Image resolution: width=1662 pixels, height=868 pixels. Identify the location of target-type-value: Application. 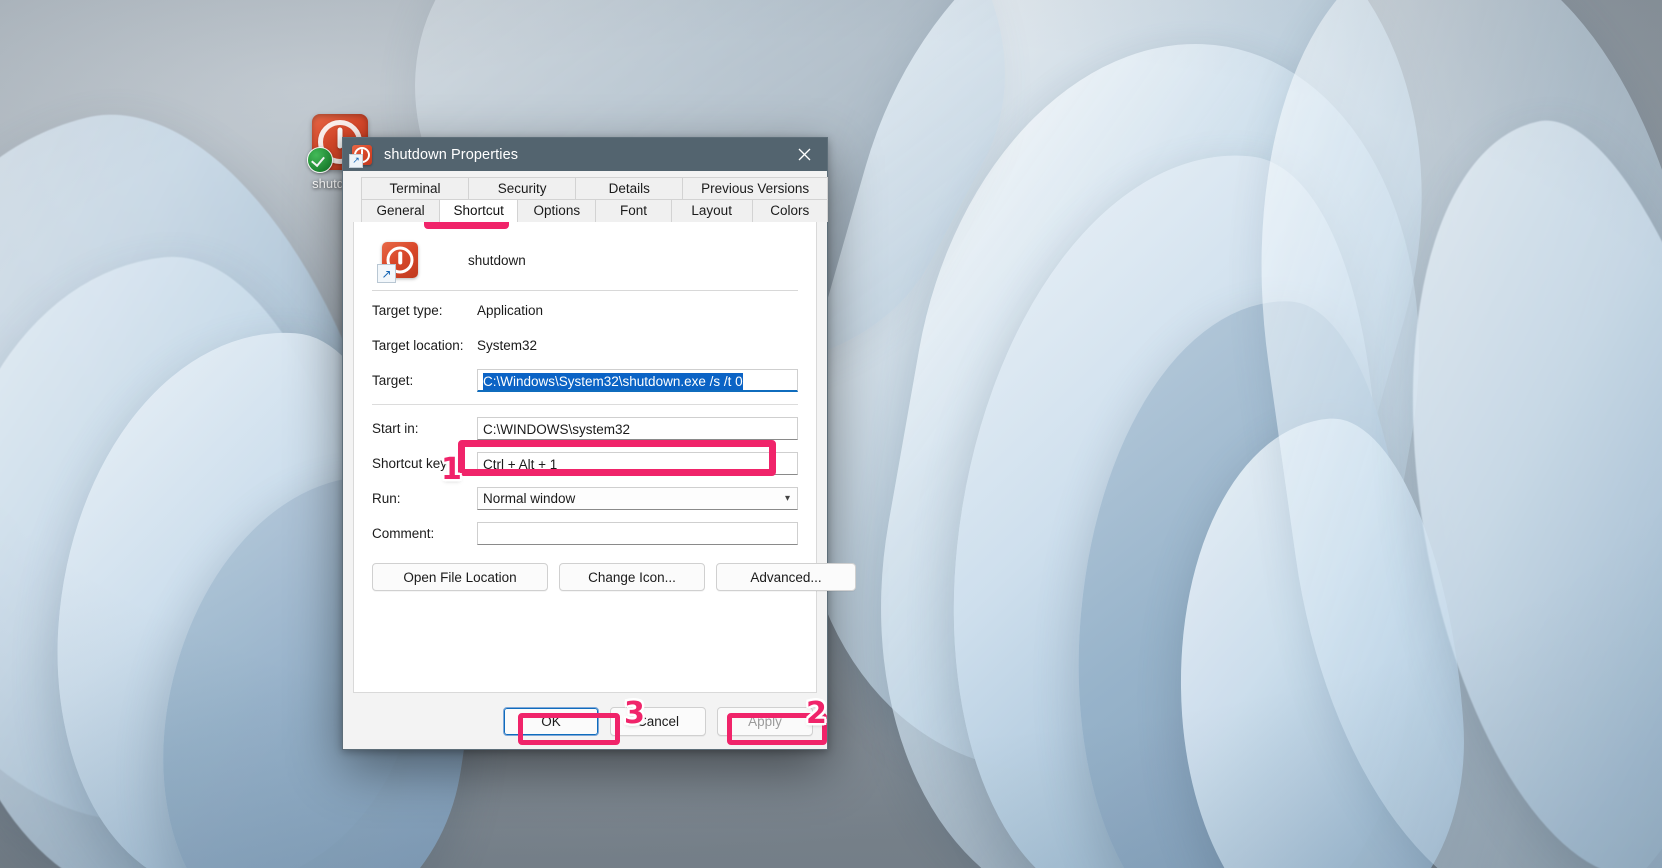
(510, 310).